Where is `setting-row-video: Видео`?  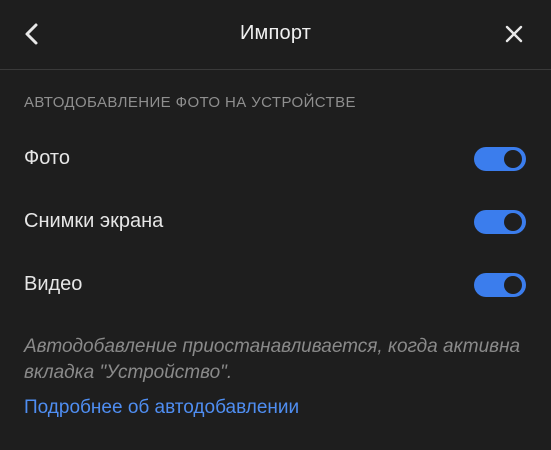 setting-row-video: Видео is located at coordinates (275, 285).